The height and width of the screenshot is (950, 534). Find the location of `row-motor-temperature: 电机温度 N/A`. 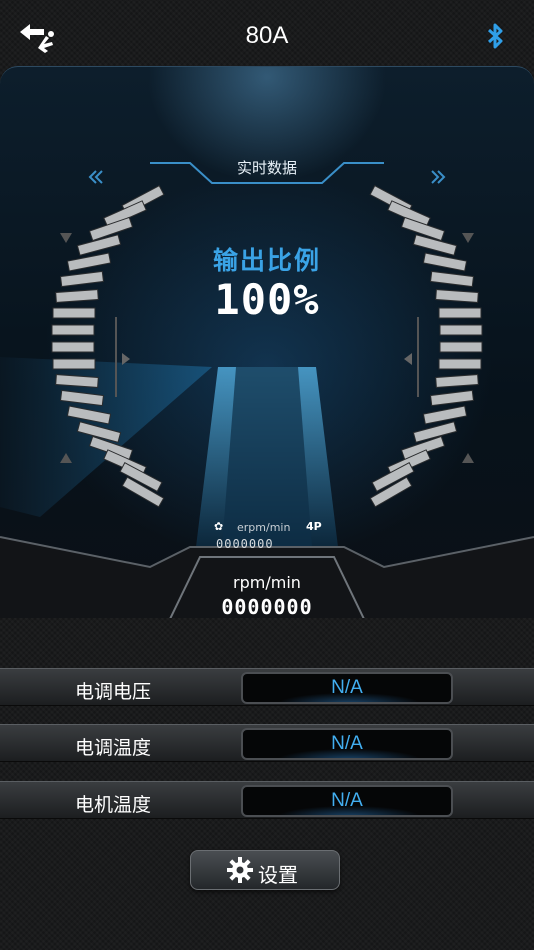

row-motor-temperature: 电机温度 N/A is located at coordinates (267, 800).